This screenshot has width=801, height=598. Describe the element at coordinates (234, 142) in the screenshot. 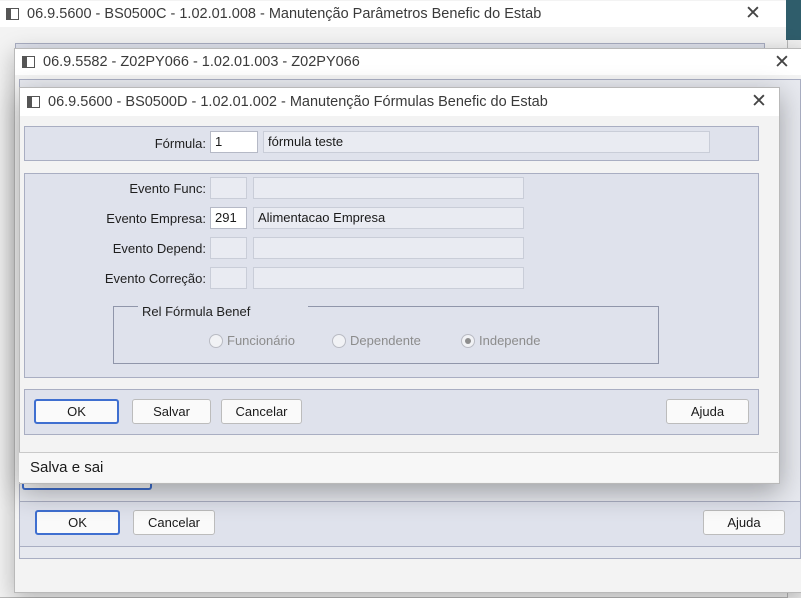

I see `formula-input: 1` at that location.